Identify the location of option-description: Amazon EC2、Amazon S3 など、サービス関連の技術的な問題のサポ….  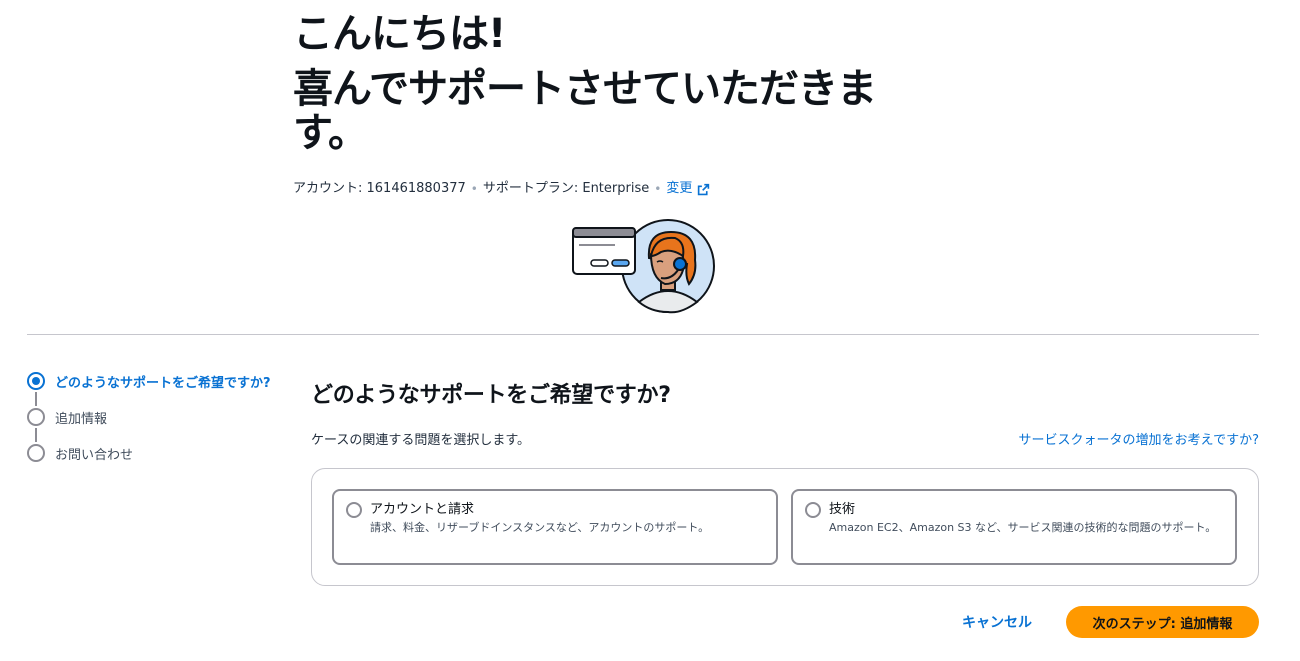
(1023, 527).